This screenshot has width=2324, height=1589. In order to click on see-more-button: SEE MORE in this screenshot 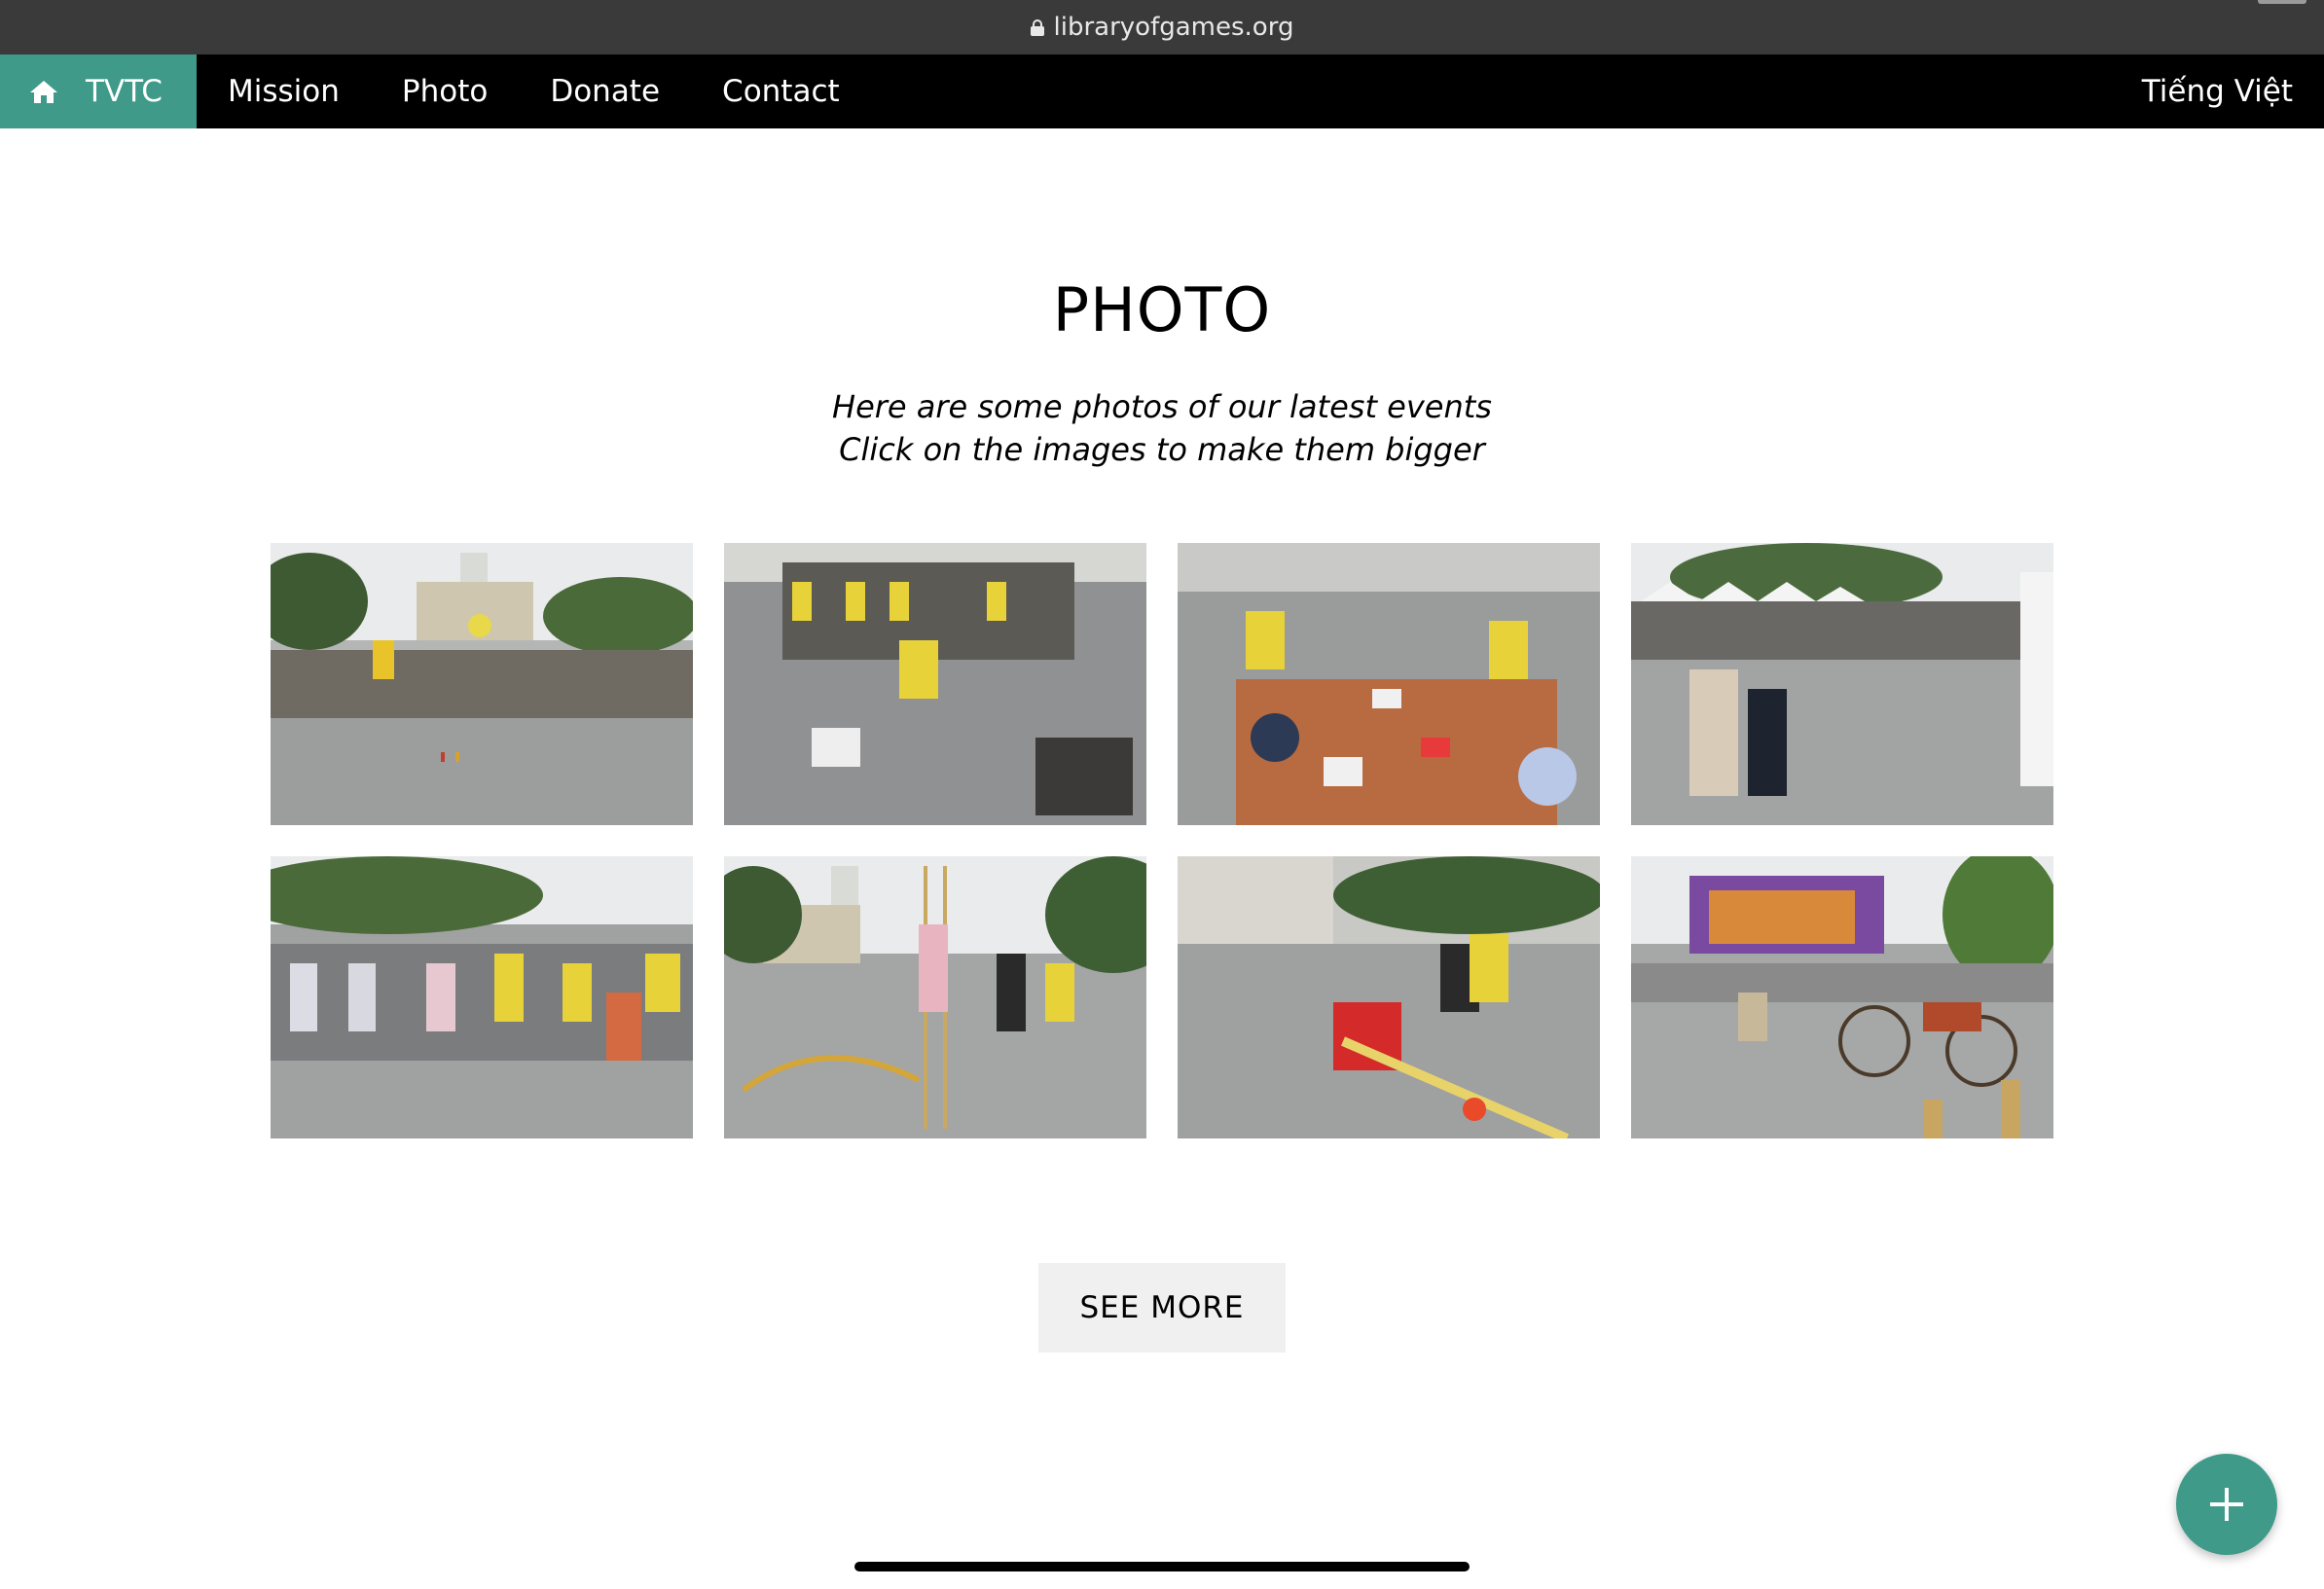, I will do `click(1162, 1308)`.